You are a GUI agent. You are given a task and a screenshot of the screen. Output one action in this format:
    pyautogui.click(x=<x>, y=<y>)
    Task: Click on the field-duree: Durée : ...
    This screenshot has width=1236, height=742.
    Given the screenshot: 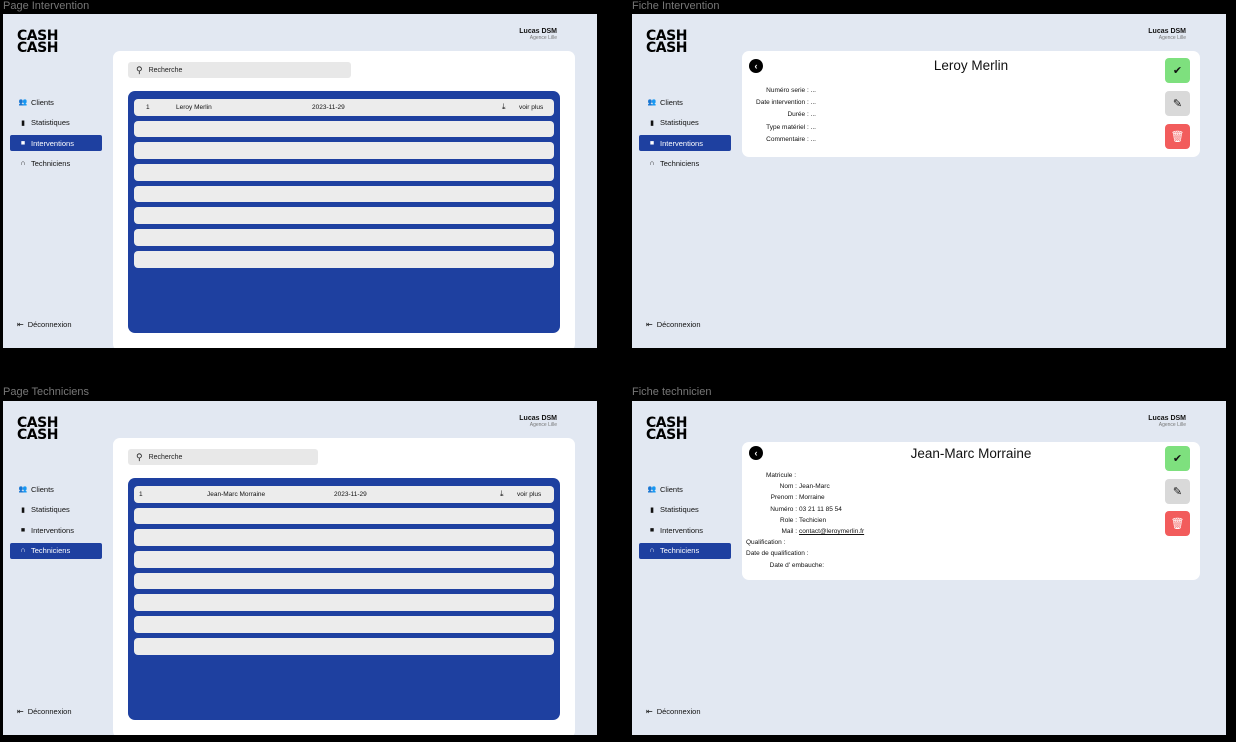 What is the action you would take?
    pyautogui.click(x=801, y=115)
    